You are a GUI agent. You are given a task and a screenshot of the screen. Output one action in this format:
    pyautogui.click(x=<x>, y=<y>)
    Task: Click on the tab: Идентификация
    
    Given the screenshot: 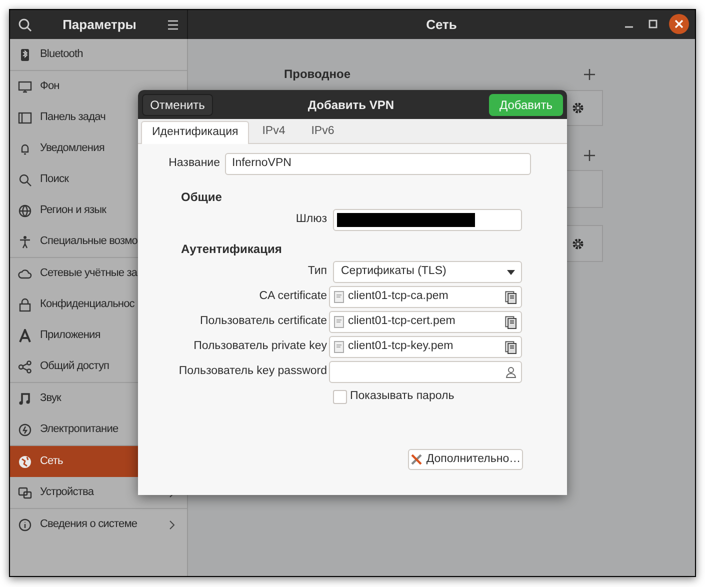 What is the action you would take?
    pyautogui.click(x=195, y=132)
    